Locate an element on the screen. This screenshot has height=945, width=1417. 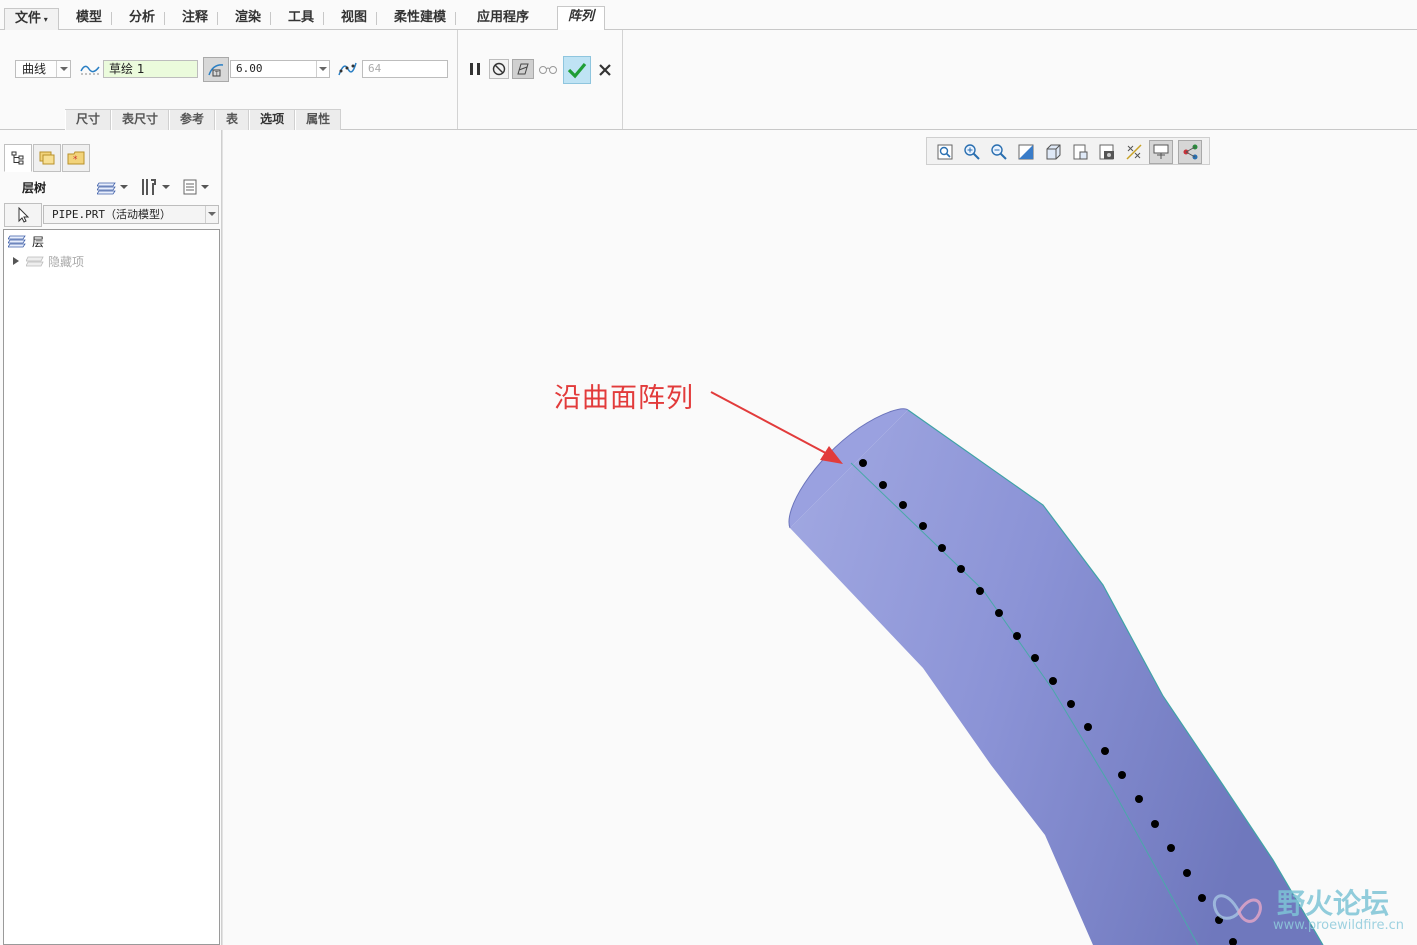
subtab-dimensions: 尺寸 is located at coordinates (88, 120).